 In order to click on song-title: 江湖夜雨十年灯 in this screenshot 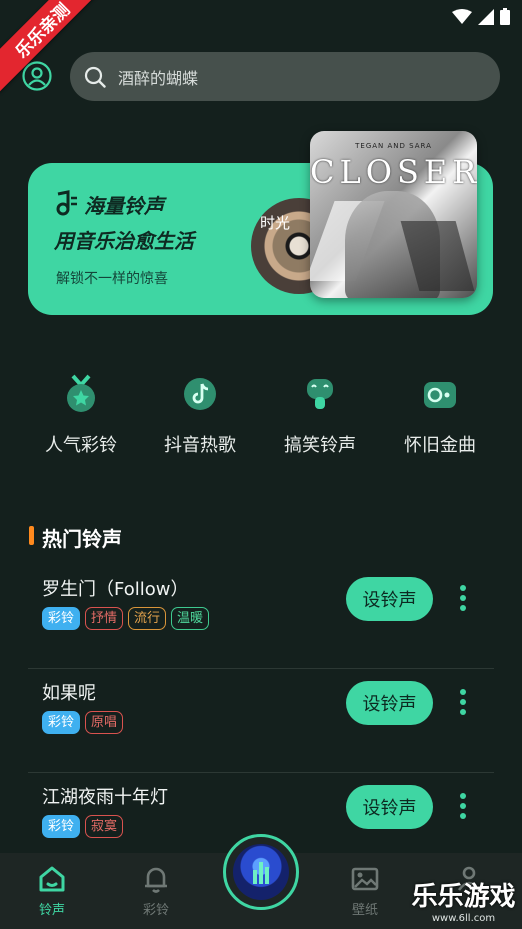, I will do `click(105, 796)`.